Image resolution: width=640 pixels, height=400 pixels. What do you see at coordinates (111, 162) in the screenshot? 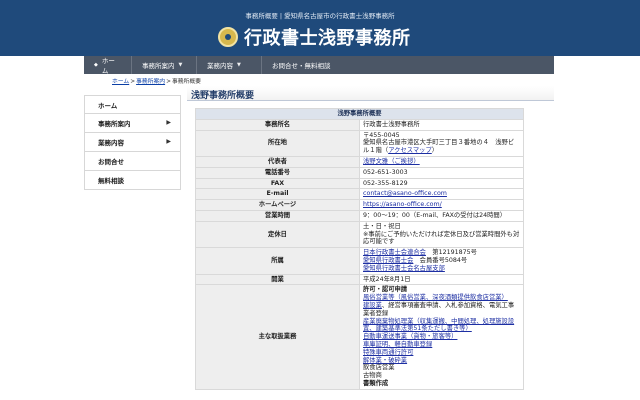
I see `sidebar-item-label: お問合せ` at bounding box center [111, 162].